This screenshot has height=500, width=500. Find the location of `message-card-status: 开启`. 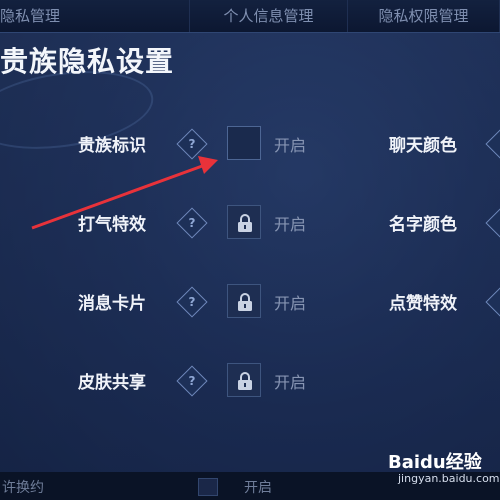

message-card-status: 开启 is located at coordinates (290, 303).